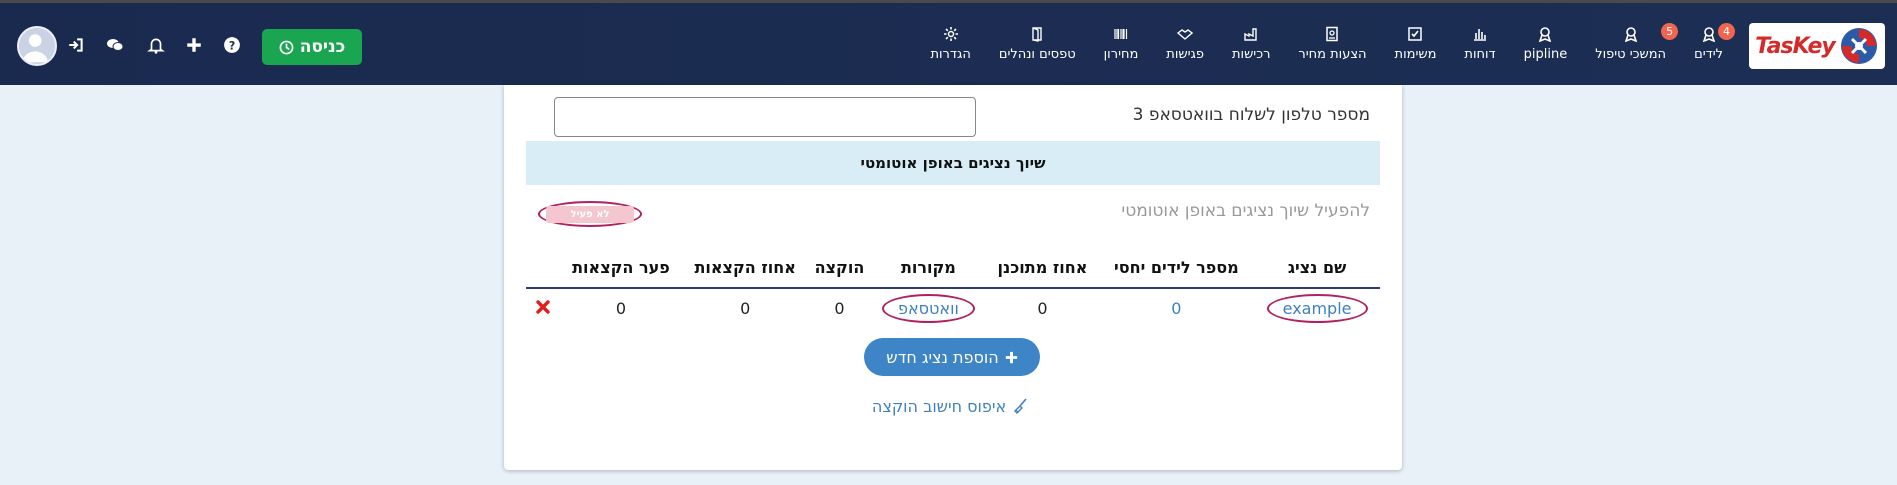 The width and height of the screenshot is (1897, 485). Describe the element at coordinates (950, 34) in the screenshot. I see `gear-icon` at that location.